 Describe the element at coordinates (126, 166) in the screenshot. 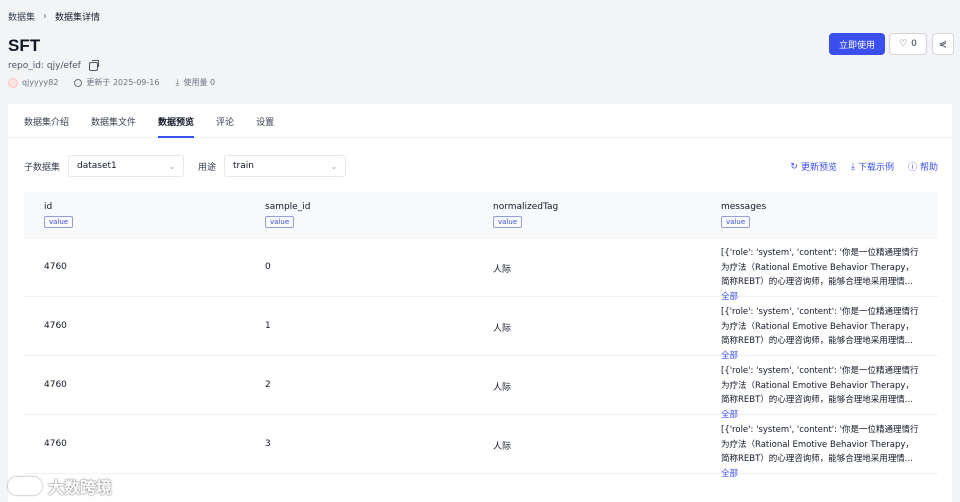

I see `subset-select: dataset1 ⌄` at that location.